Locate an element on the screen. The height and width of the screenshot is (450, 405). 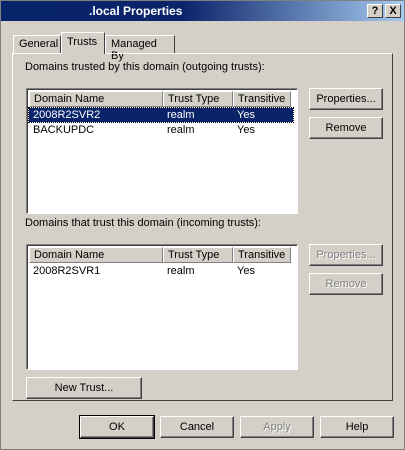
window-title: .local Properties is located at coordinates (136, 11).